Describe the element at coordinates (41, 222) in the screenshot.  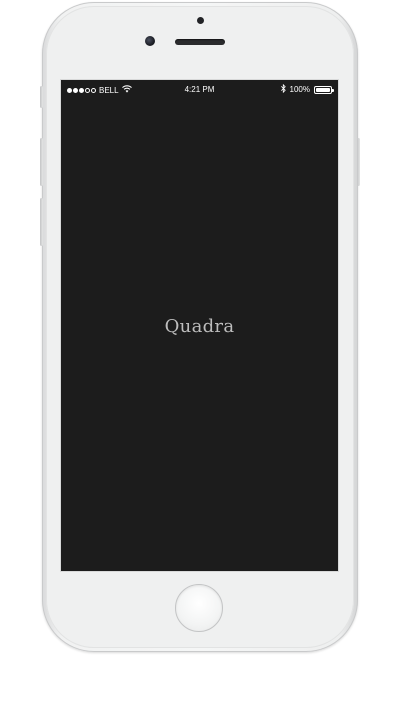
I see `volume-down-button` at that location.